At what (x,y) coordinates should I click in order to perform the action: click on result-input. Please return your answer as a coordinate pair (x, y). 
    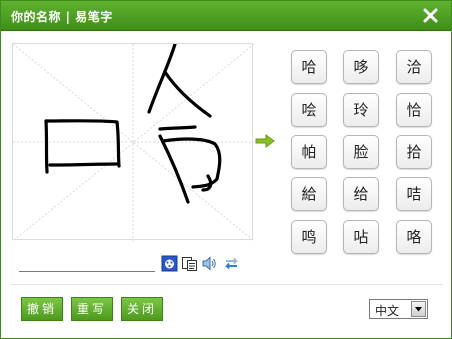
    Looking at the image, I should click on (87, 264).